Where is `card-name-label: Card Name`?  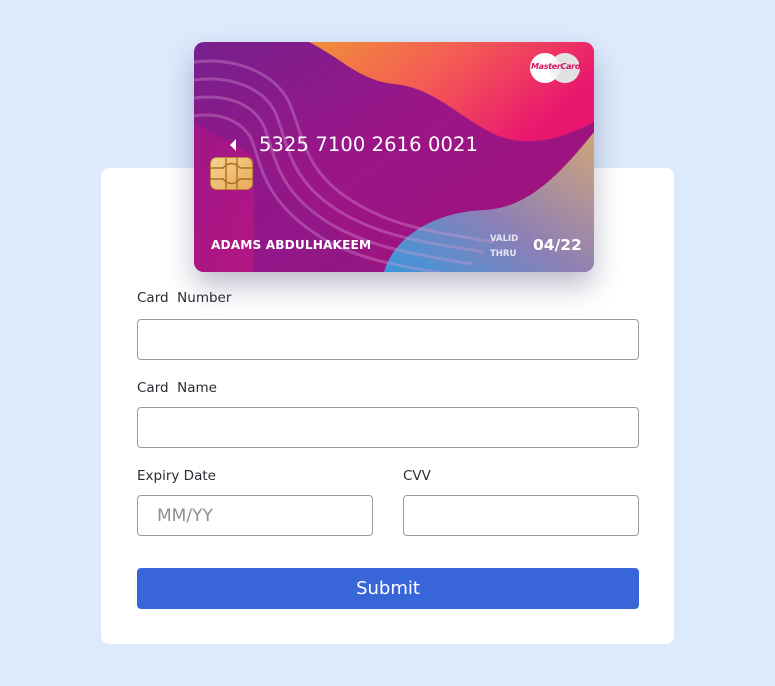
card-name-label: Card Name is located at coordinates (177, 388).